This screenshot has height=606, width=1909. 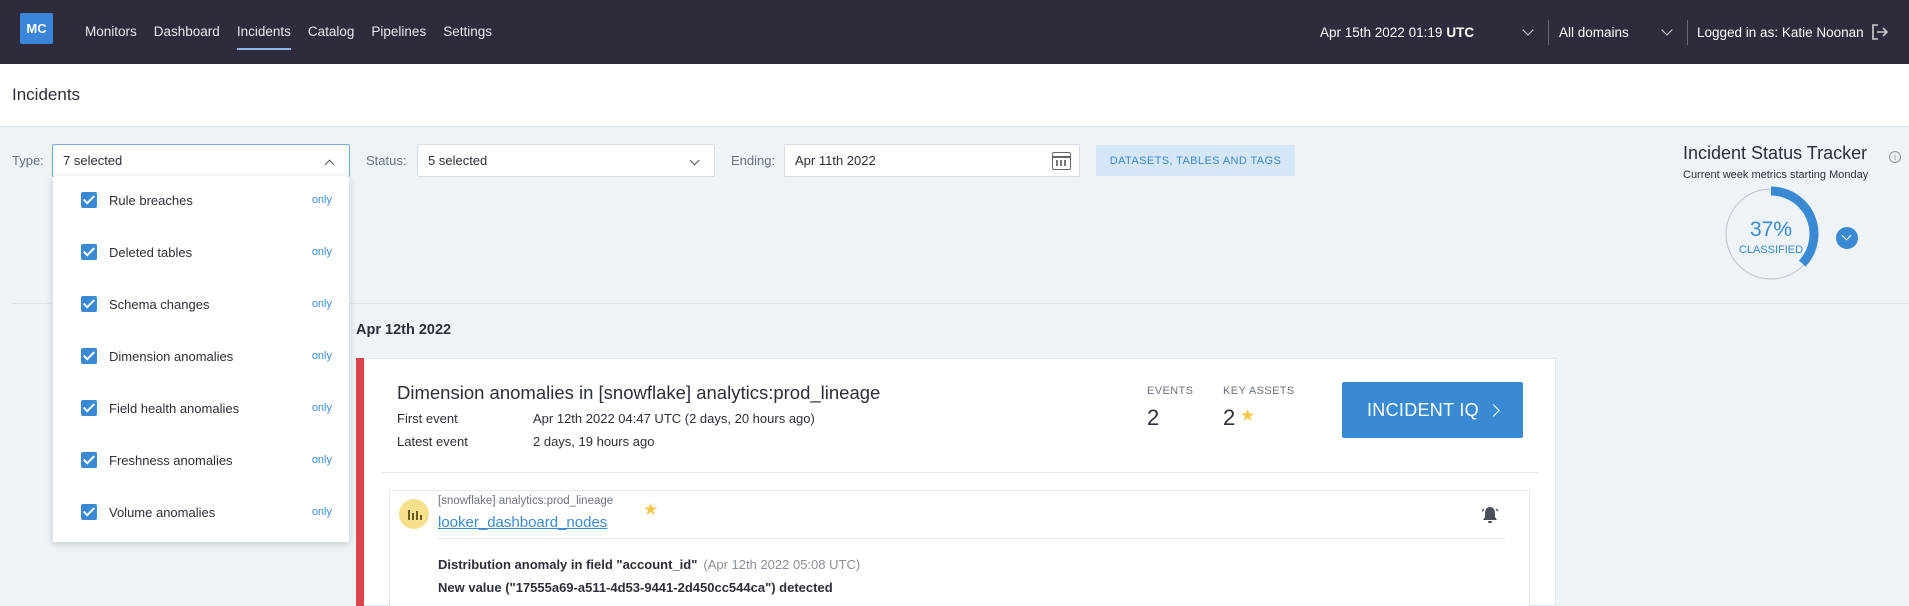 I want to click on logout-icon, so click(x=1880, y=32).